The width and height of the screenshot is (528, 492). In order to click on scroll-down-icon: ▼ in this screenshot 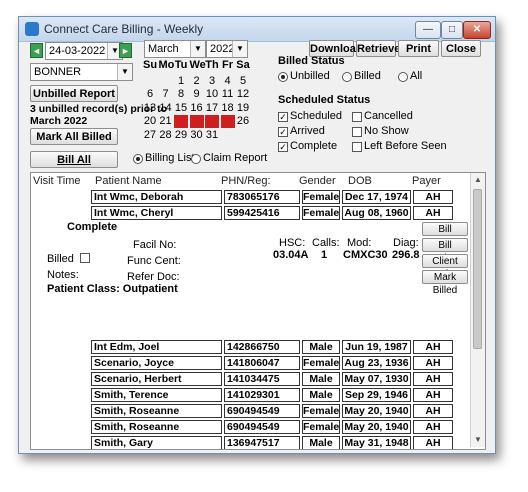, I will do `click(478, 440)`.